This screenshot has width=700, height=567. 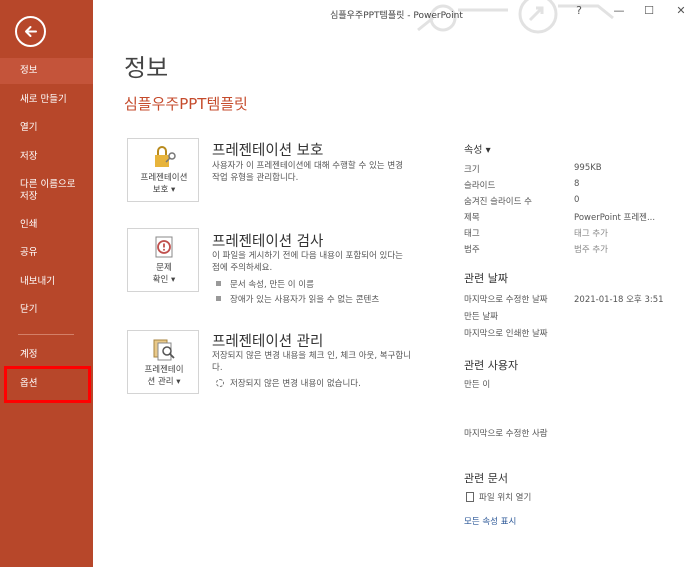 I want to click on tile-label-line2: 확인 ▾, so click(x=164, y=280).